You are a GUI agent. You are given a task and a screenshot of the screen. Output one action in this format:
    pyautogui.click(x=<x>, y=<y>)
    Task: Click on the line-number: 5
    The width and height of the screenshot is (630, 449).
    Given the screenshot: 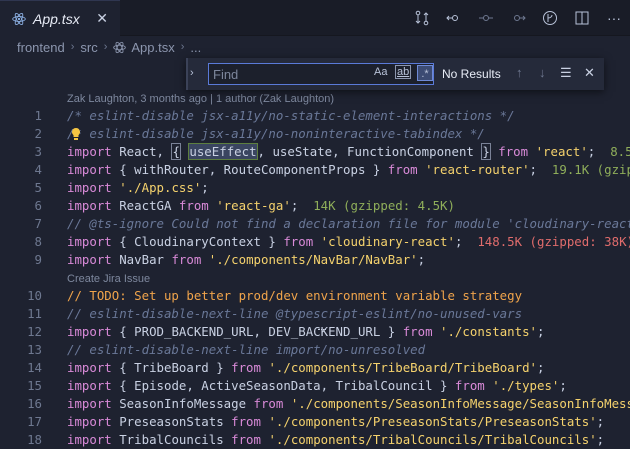 What is the action you would take?
    pyautogui.click(x=38, y=187)
    